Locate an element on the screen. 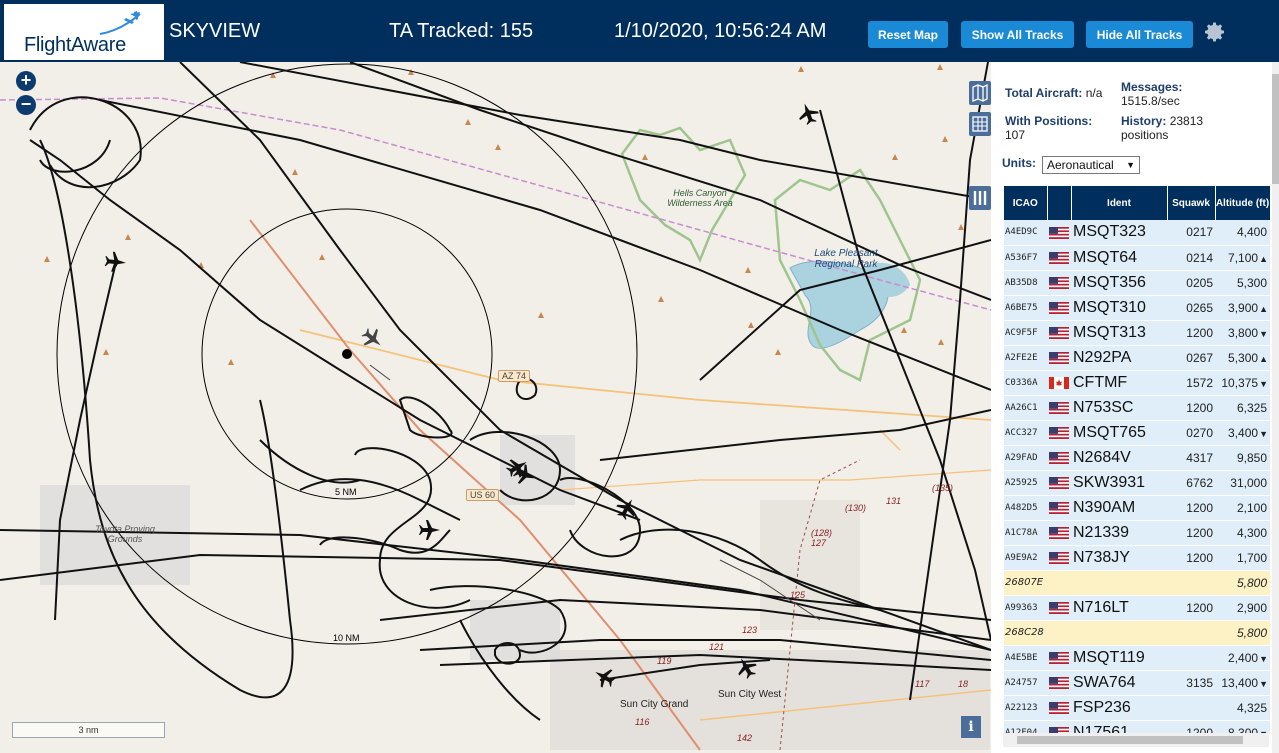  cell-altitude: 5,800 is located at coordinates (1242, 583).